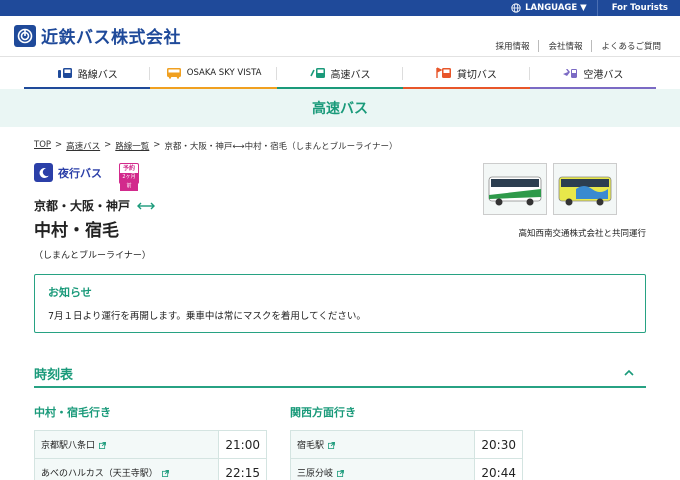  What do you see at coordinates (603, 75) in the screenshot?
I see `nav-label: 空港バス` at bounding box center [603, 75].